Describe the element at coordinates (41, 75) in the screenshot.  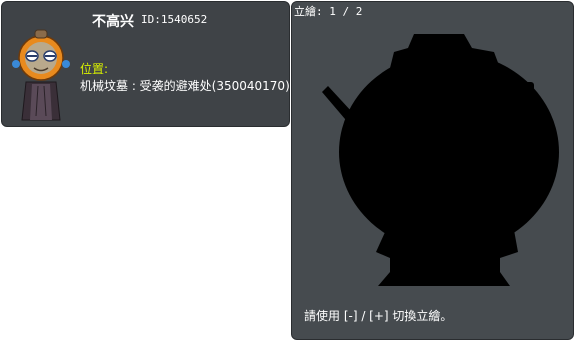
I see `robot-character-avatar-icon` at that location.